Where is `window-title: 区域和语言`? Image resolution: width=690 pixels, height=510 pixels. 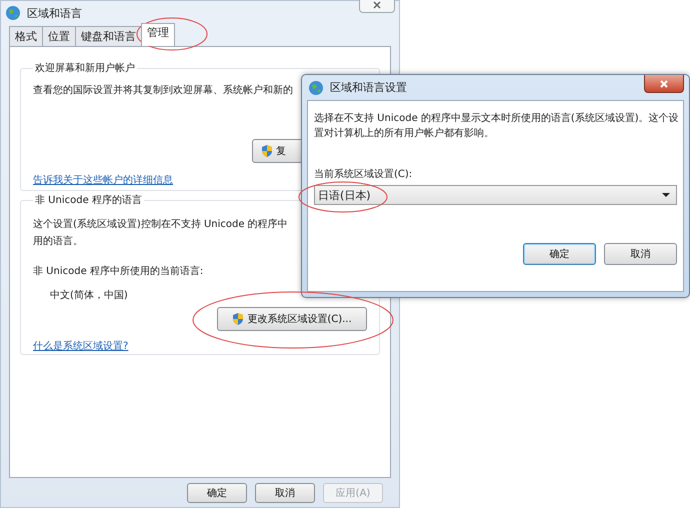
window-title: 区域和语言 is located at coordinates (54, 13).